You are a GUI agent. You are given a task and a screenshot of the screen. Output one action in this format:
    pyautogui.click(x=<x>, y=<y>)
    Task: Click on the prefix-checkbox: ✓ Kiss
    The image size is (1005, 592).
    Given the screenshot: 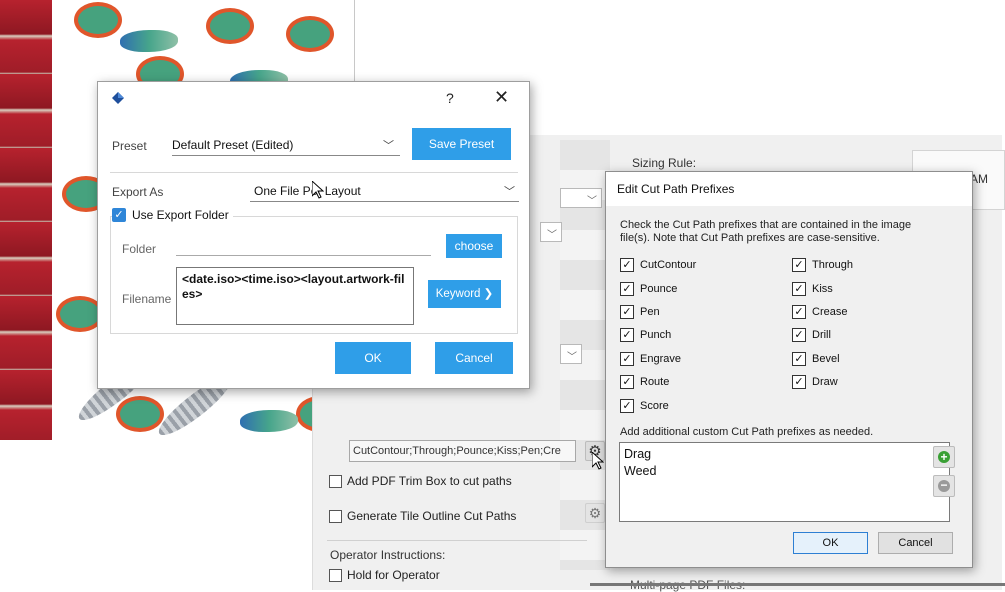 What is the action you would take?
    pyautogui.click(x=812, y=289)
    